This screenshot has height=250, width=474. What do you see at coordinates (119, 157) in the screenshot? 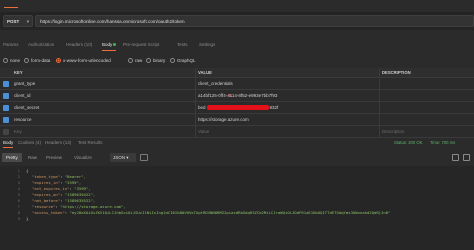
I see `format-label: JSON` at bounding box center [119, 157].